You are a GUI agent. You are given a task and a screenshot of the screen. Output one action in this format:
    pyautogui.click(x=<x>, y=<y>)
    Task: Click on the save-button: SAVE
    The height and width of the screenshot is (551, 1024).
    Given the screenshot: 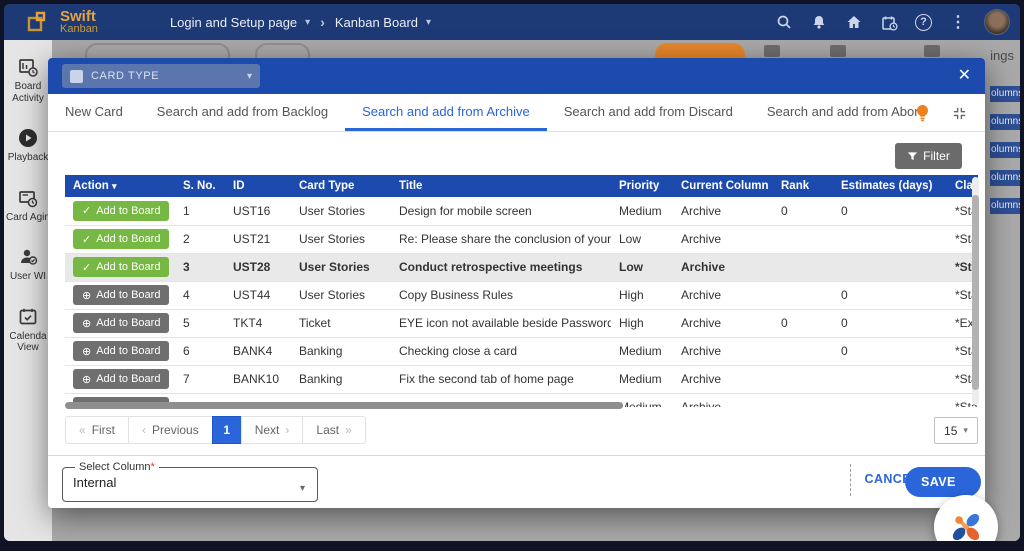 What is the action you would take?
    pyautogui.click(x=943, y=482)
    